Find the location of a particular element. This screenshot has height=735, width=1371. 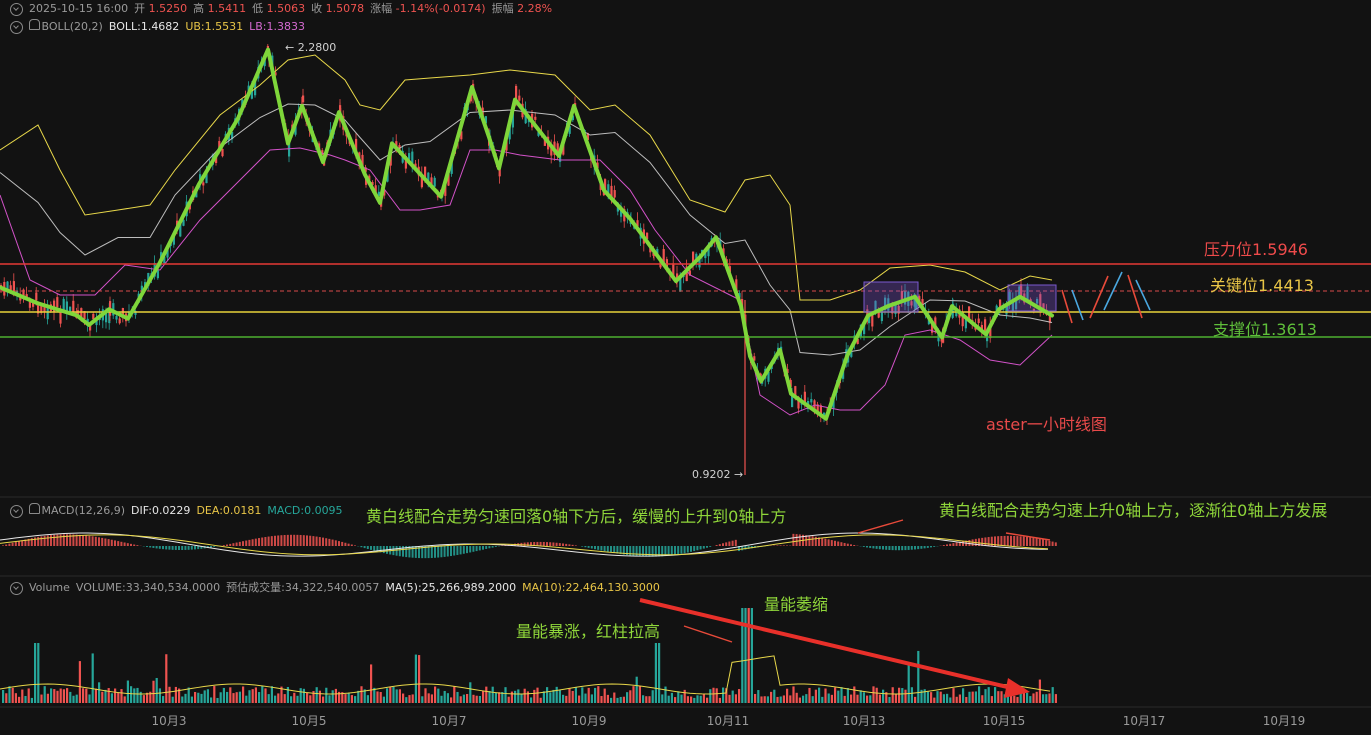

volume-ma10: MA(10):22,464,130.3000 is located at coordinates (591, 587).